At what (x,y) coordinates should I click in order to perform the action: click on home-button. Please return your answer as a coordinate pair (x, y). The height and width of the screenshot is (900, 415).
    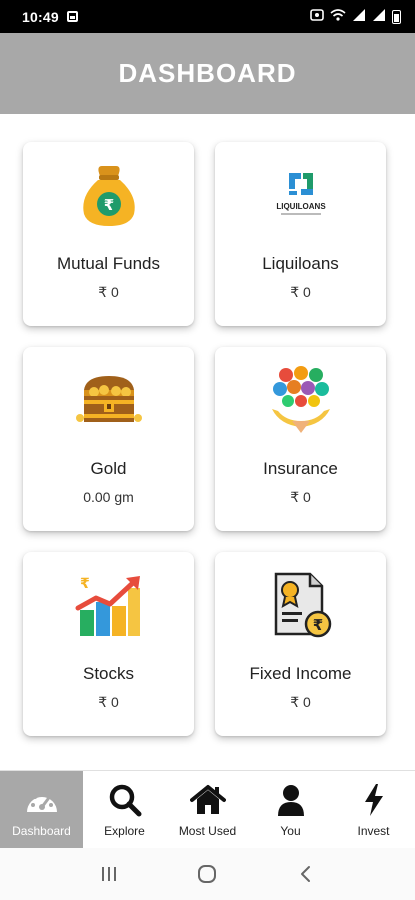
    Looking at the image, I should click on (207, 874).